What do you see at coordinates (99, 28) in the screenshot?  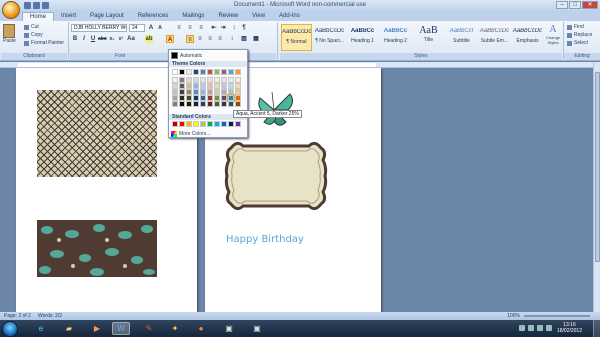 I see `font-name-box: DJB HOLLY BERRY WOR` at bounding box center [99, 28].